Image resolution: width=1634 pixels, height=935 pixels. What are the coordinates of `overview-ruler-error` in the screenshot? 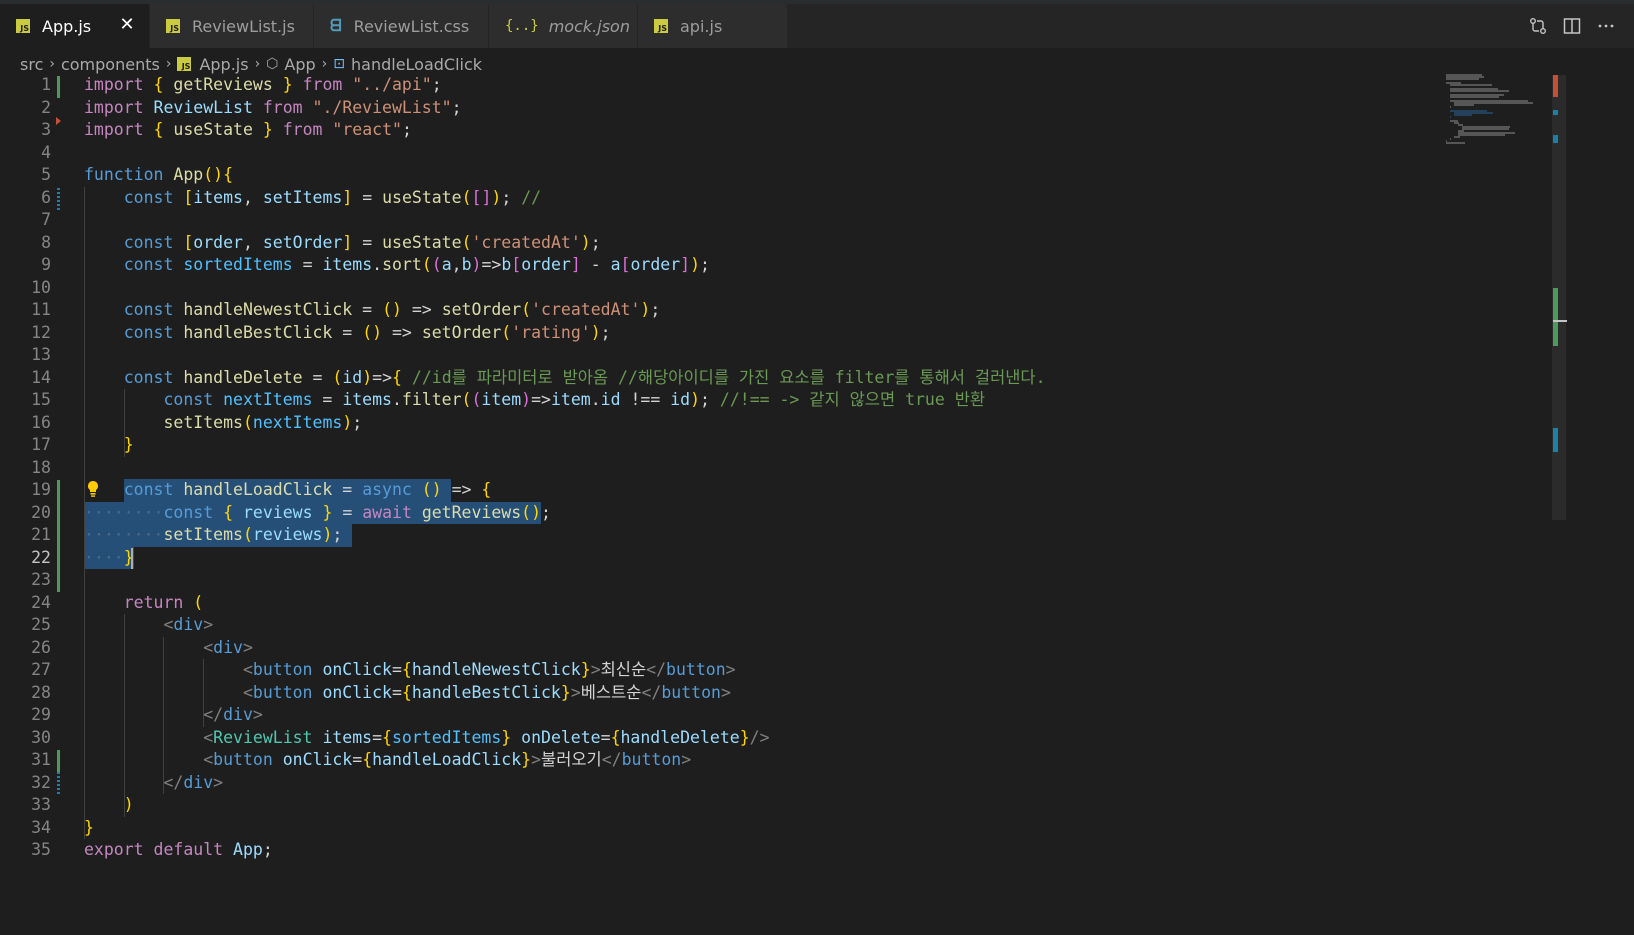 It's located at (1555, 86).